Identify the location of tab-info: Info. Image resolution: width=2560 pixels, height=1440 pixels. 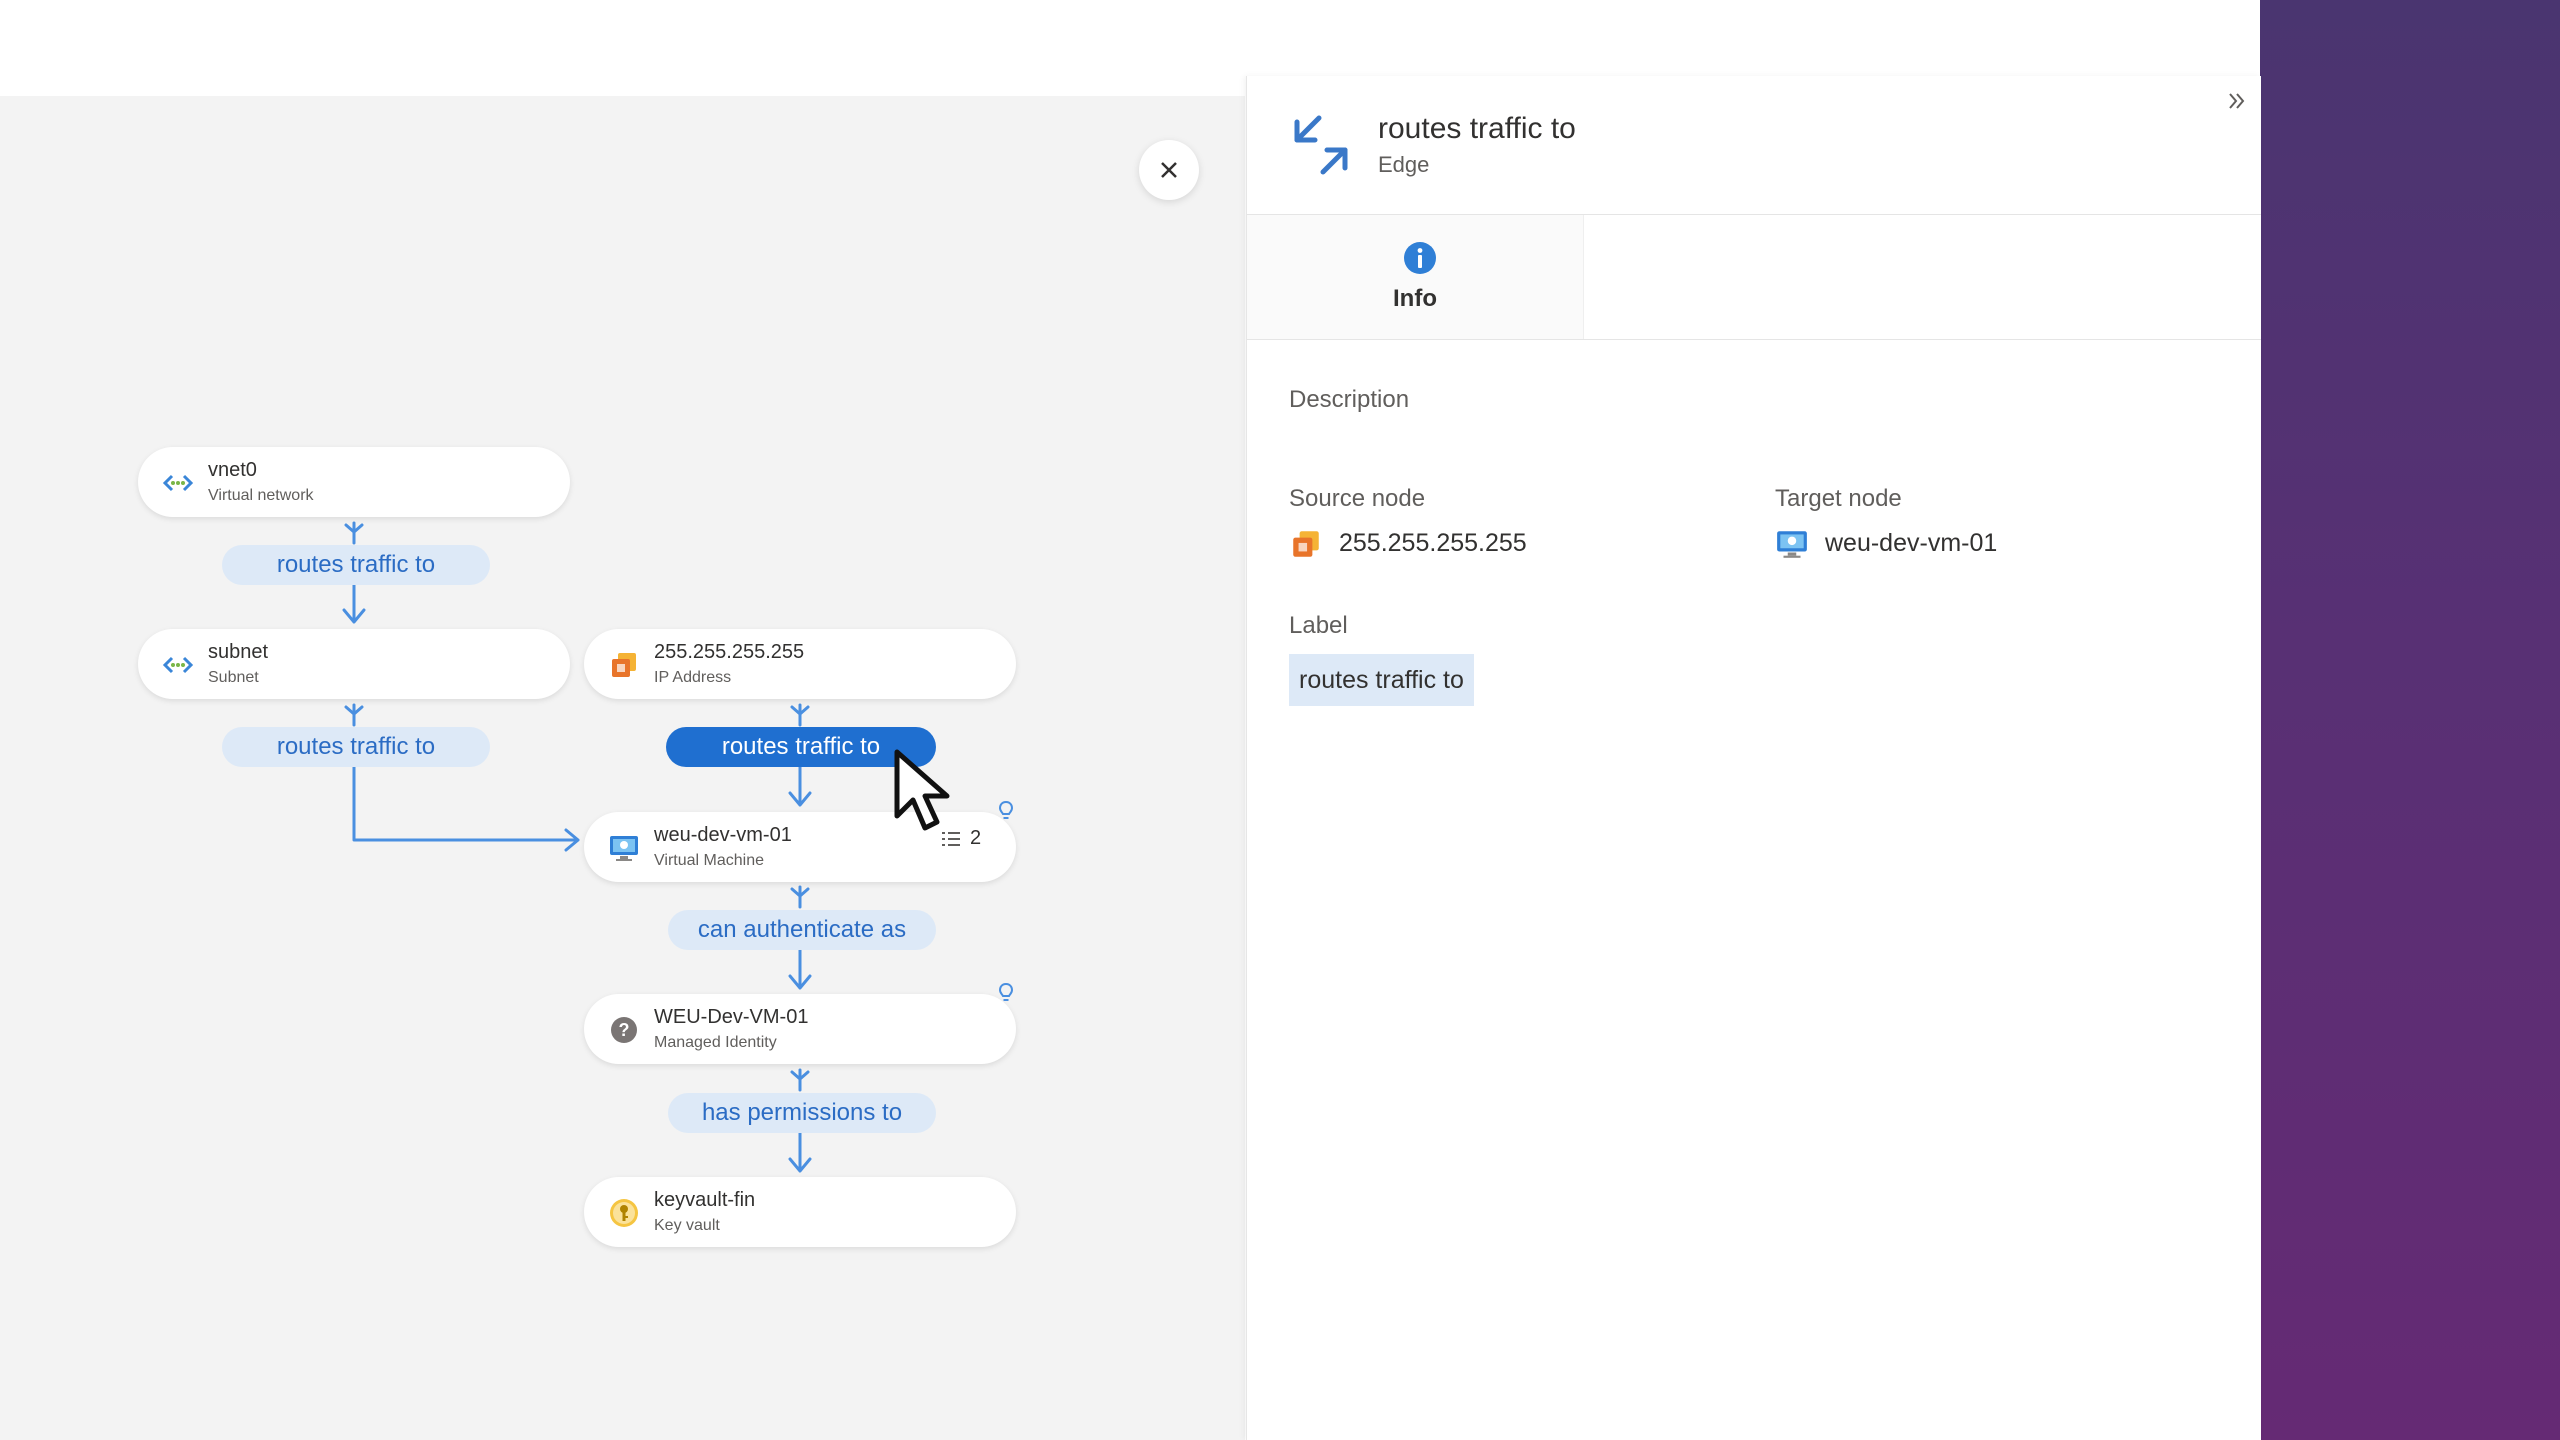
(1415, 277).